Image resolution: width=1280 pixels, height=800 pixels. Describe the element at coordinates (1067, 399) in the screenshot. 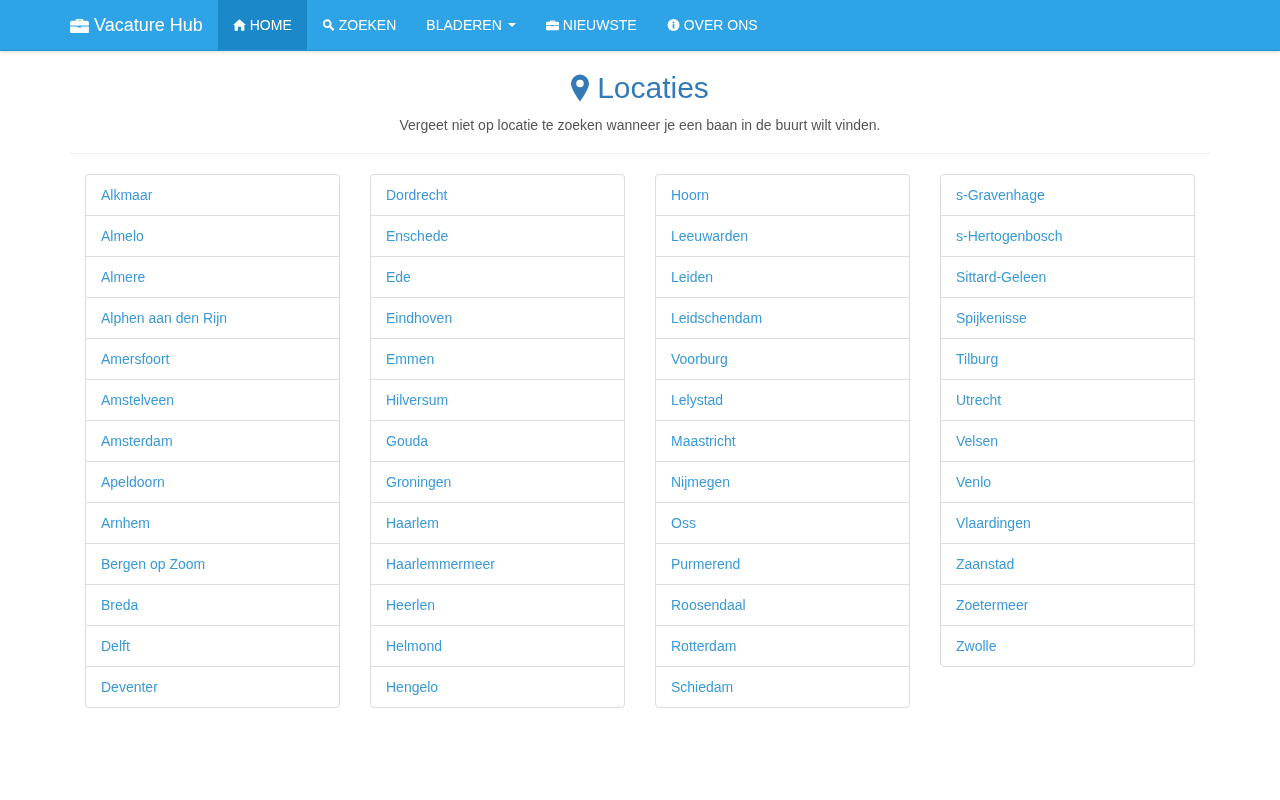

I see `location-link: Utrecht` at that location.